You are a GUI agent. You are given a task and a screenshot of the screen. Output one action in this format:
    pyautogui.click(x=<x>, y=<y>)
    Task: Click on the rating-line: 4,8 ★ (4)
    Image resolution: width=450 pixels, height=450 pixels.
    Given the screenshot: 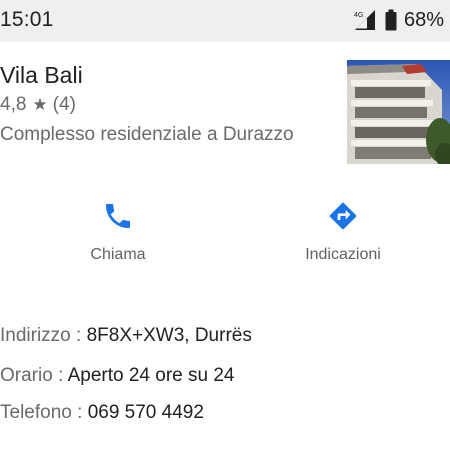 What is the action you would take?
    pyautogui.click(x=38, y=105)
    